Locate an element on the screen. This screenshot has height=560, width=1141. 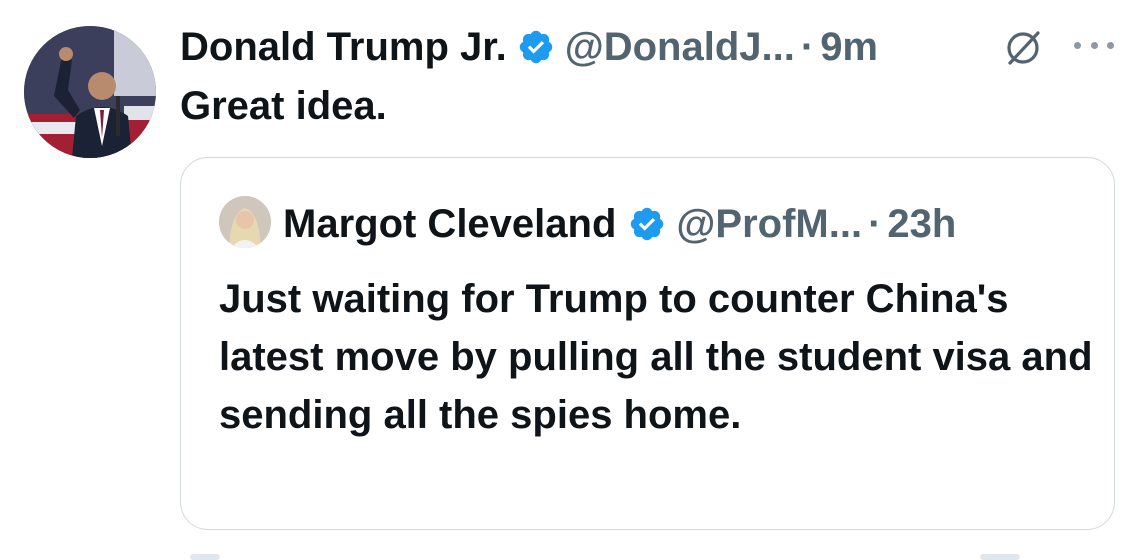
avatar-image is located at coordinates (90, 92).